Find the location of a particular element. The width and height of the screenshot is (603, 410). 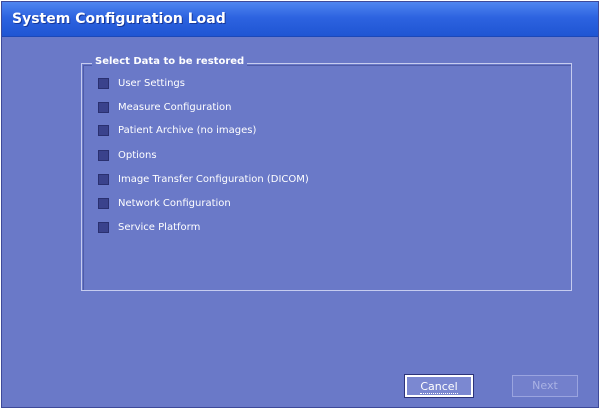

option-image-transfer-configuration: Image Transfer Configuration (DICOM) is located at coordinates (203, 179).